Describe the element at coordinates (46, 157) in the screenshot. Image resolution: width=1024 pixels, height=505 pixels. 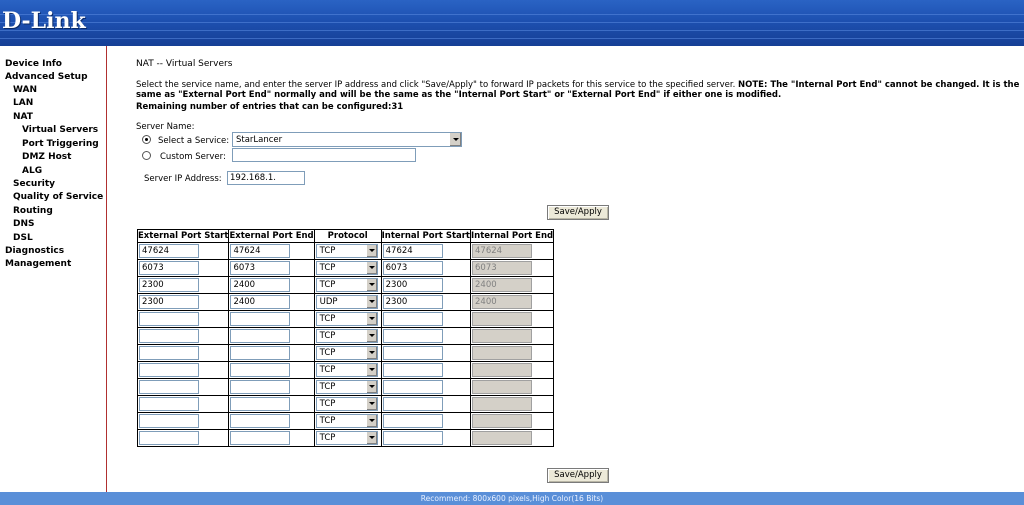
I see `sidebar-item-dmz-host: DMZ Host` at that location.